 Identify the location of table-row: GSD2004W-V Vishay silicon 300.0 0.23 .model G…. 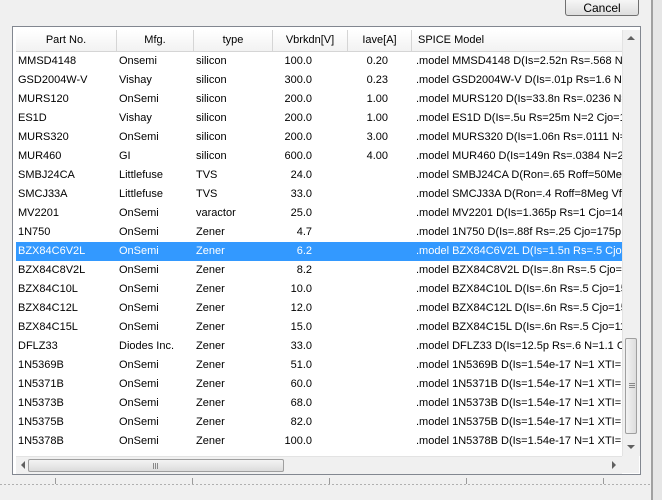
(319, 80).